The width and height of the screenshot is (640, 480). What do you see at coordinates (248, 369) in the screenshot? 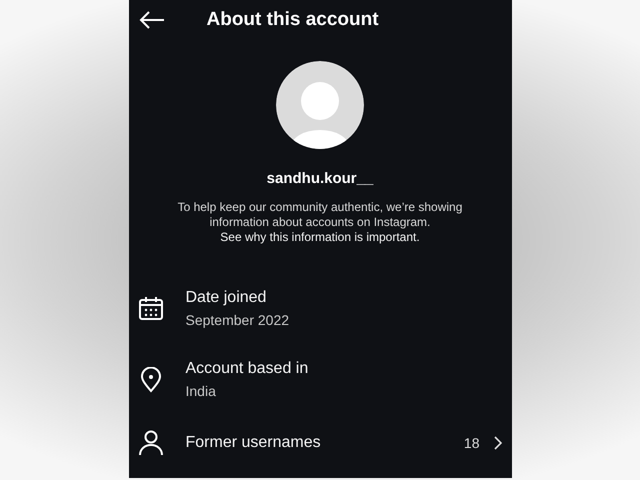
I see `row-label: Account based in` at bounding box center [248, 369].